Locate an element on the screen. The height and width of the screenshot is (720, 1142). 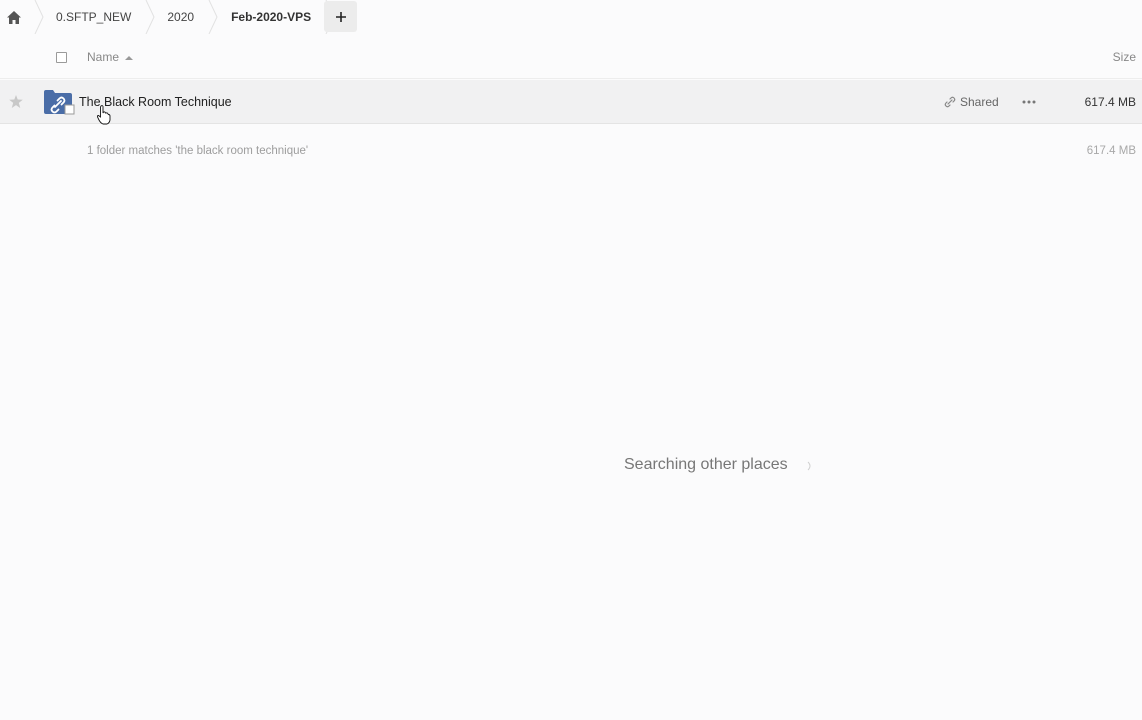
more-actions-icon is located at coordinates (1029, 102).